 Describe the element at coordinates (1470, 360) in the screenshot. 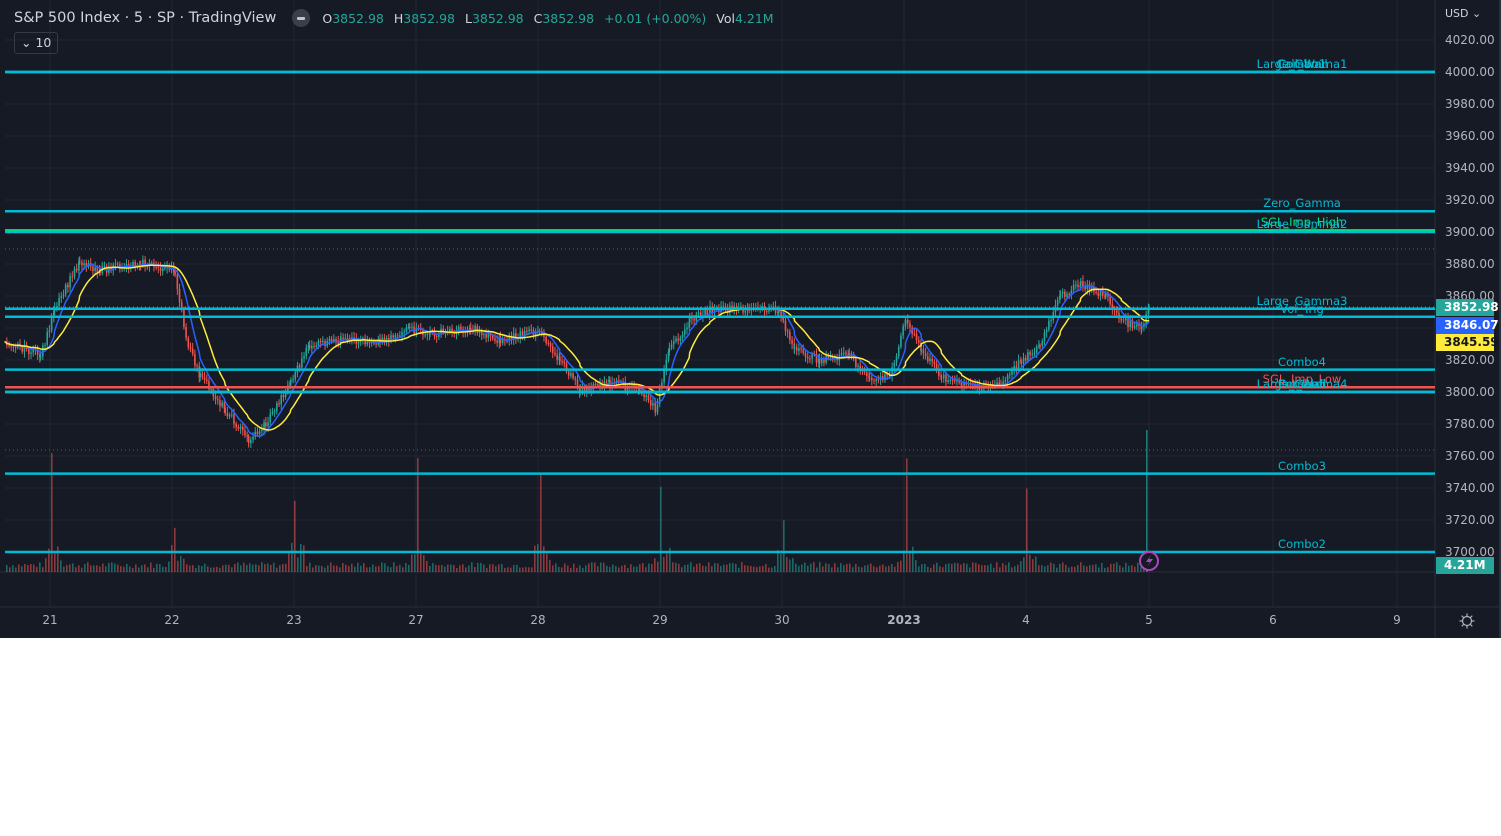

I see `price-tick: 3820.00` at that location.